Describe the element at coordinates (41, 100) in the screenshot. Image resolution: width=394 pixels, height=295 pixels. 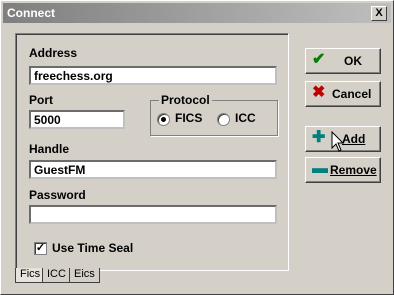
I see `port-label: Port` at that location.